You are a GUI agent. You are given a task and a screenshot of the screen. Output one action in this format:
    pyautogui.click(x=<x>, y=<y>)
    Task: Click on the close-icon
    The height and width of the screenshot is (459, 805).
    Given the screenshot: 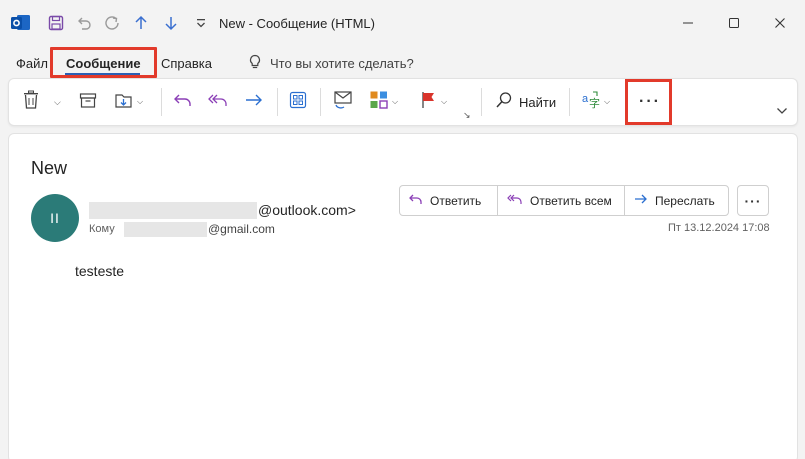 What is the action you would take?
    pyautogui.click(x=780, y=23)
    